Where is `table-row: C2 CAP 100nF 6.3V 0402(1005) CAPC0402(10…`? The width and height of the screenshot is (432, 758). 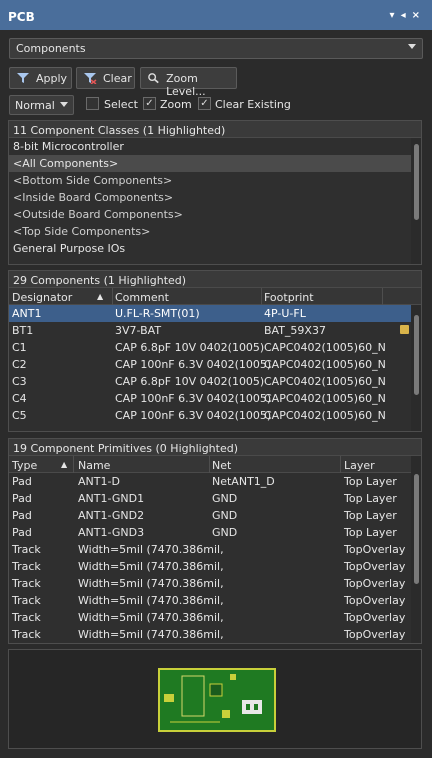 table-row: C2 CAP 100nF 6.3V 0402(1005) CAPC0402(10… is located at coordinates (215, 364).